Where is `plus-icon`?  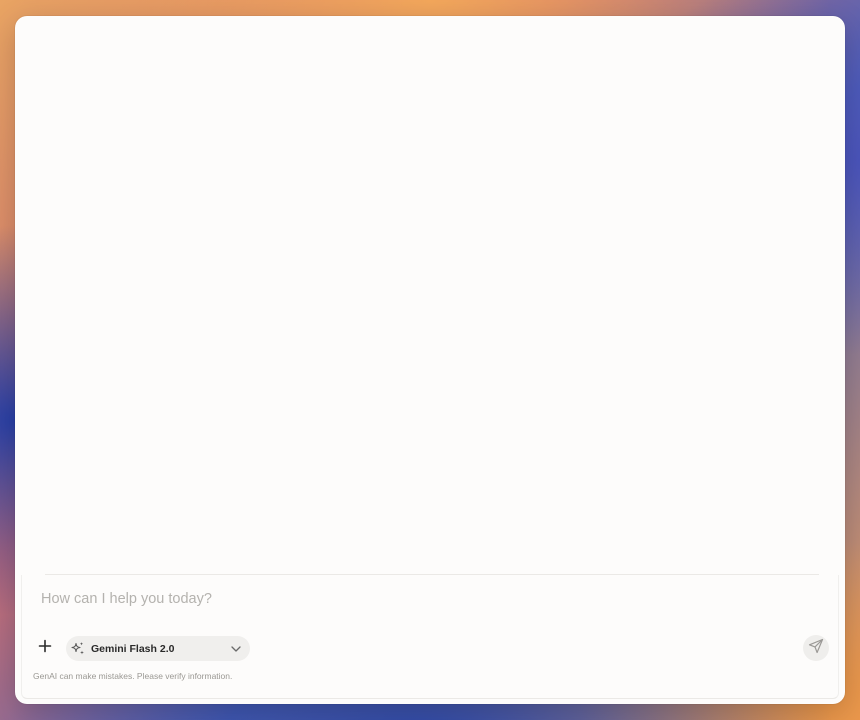 plus-icon is located at coordinates (45, 648).